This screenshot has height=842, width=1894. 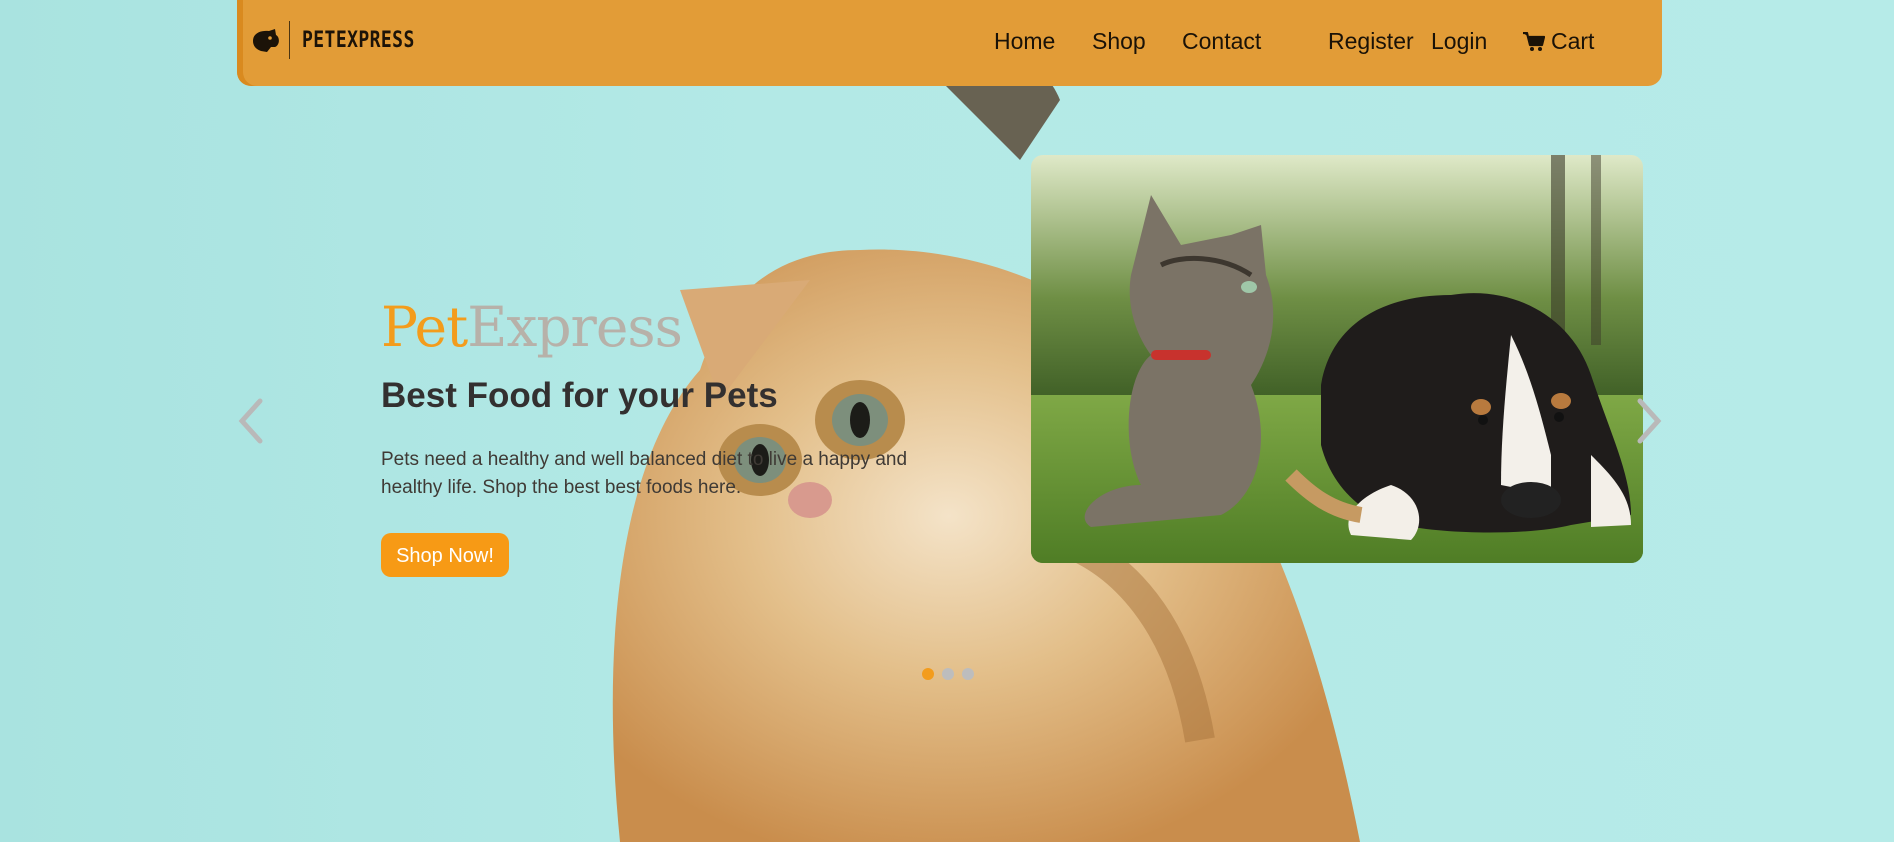 What do you see at coordinates (251, 421) in the screenshot?
I see `chevron-left-icon` at bounding box center [251, 421].